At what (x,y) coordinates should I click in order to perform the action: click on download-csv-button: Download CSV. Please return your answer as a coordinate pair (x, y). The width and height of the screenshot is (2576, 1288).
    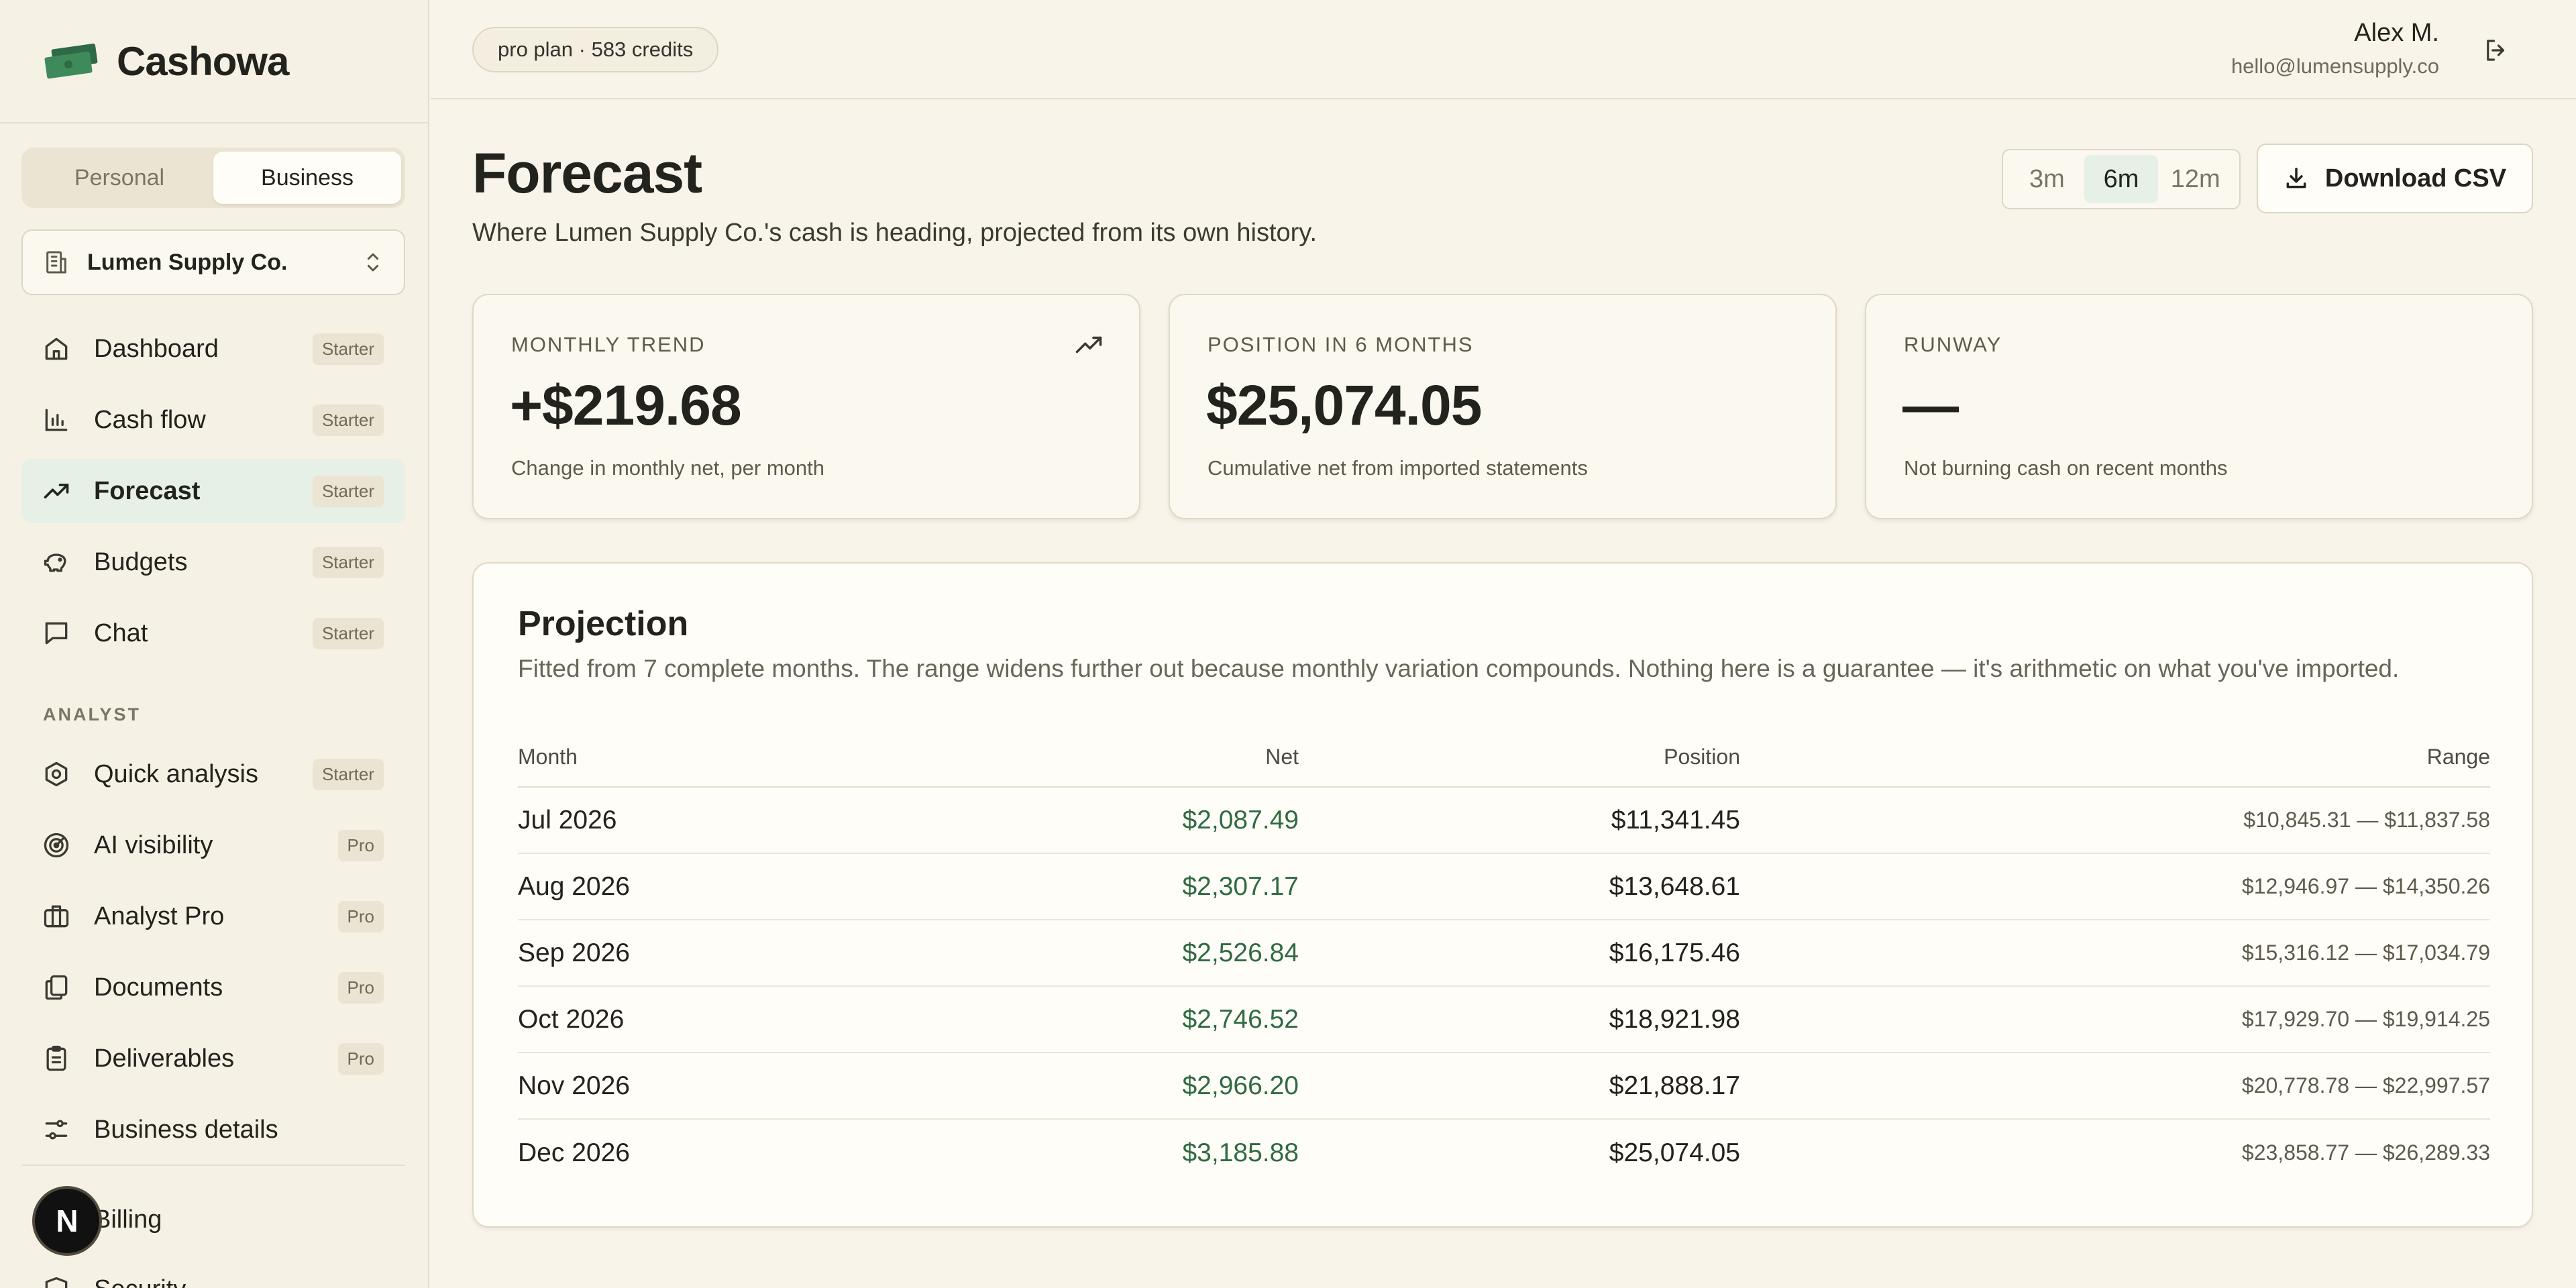
    Looking at the image, I should click on (2395, 178).